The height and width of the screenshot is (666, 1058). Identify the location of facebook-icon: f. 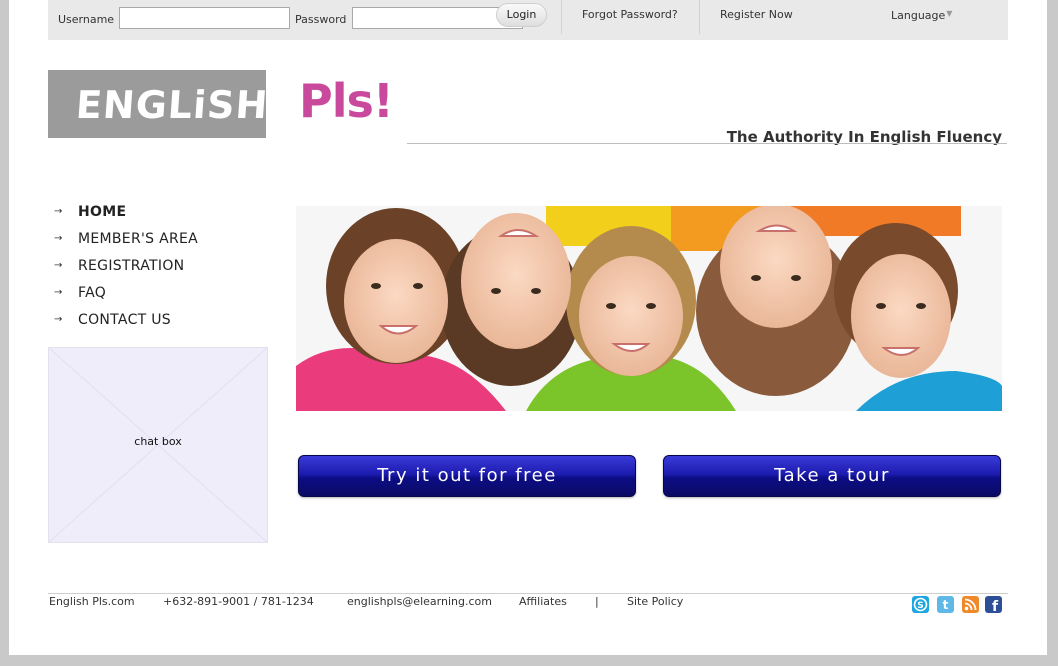
(993, 605).